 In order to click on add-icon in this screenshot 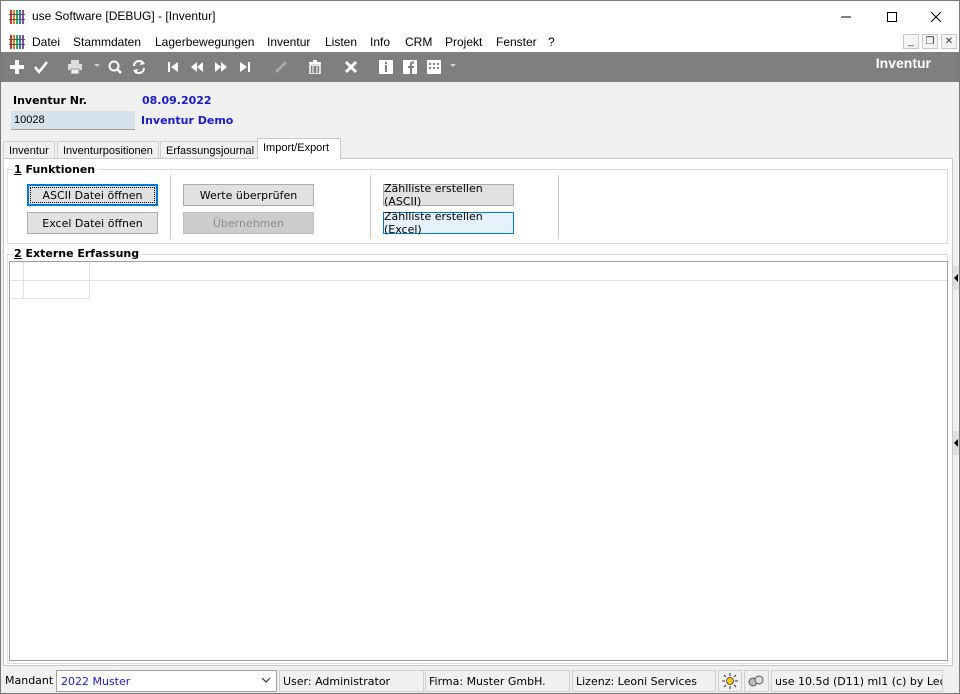, I will do `click(17, 67)`.